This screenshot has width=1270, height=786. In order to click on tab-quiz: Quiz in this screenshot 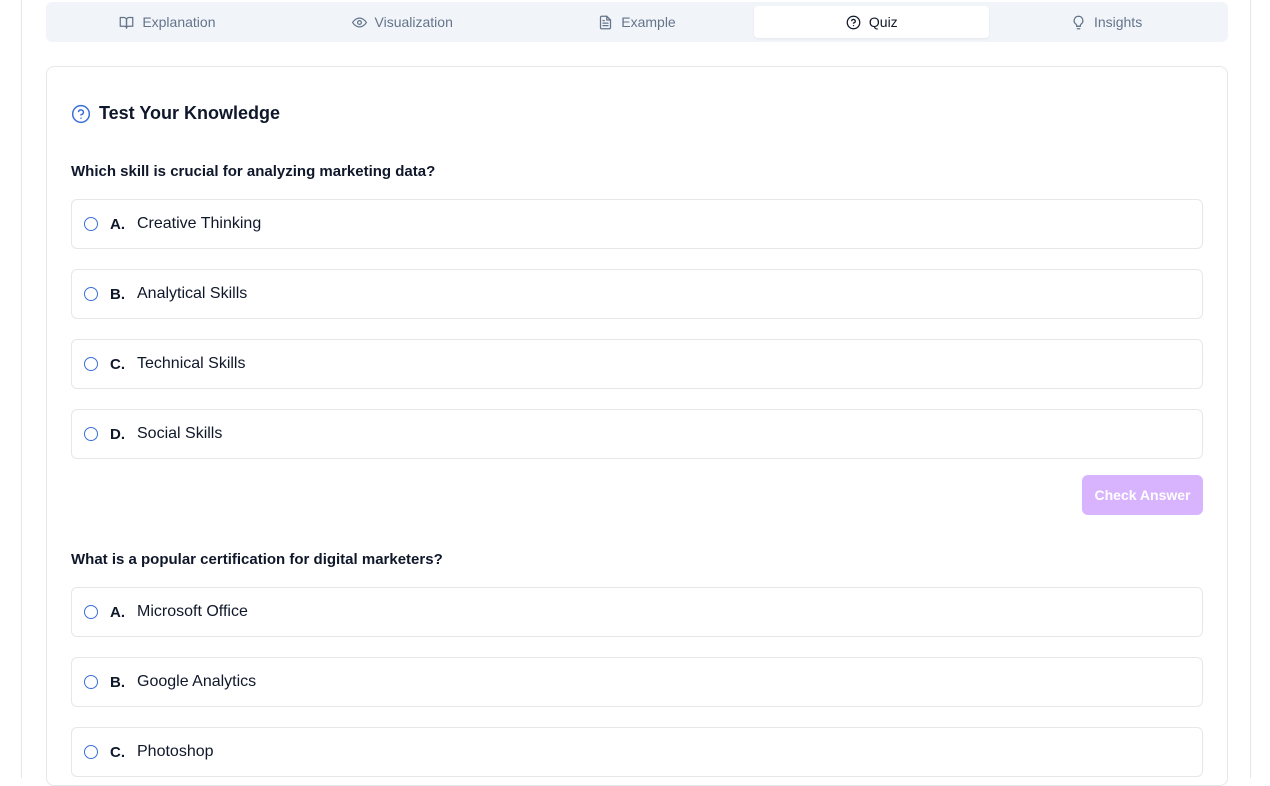, I will do `click(872, 22)`.